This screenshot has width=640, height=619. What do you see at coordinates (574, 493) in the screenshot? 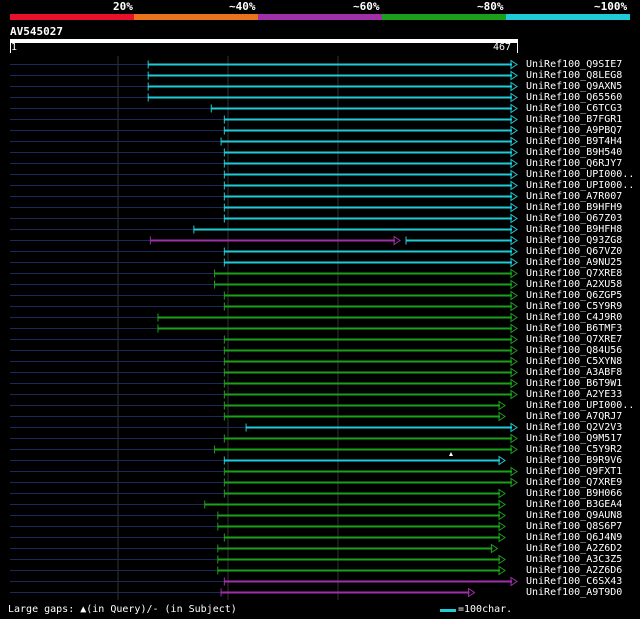
I see `hit-label: UniRef100_B9H066` at bounding box center [574, 493].